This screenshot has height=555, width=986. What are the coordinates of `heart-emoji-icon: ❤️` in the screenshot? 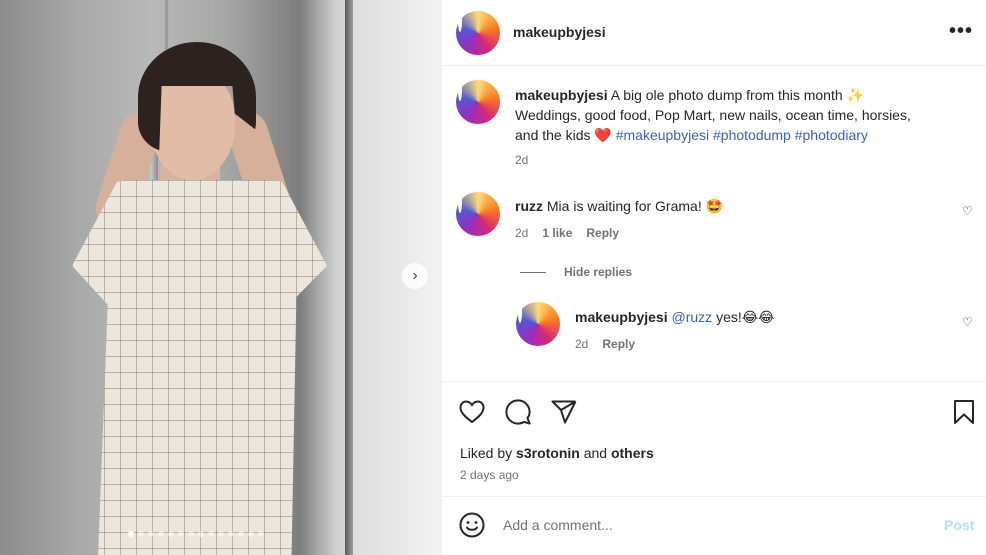 It's located at (603, 135).